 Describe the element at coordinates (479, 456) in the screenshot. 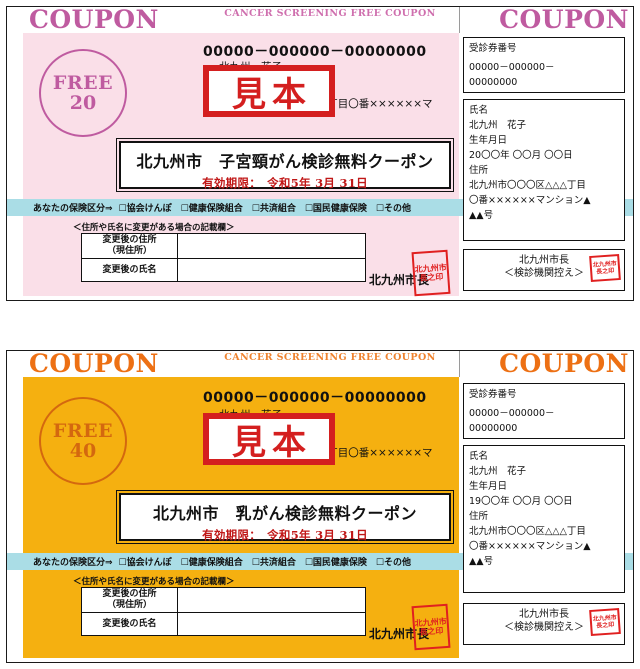

I see `stub-name-label: 氏名` at that location.